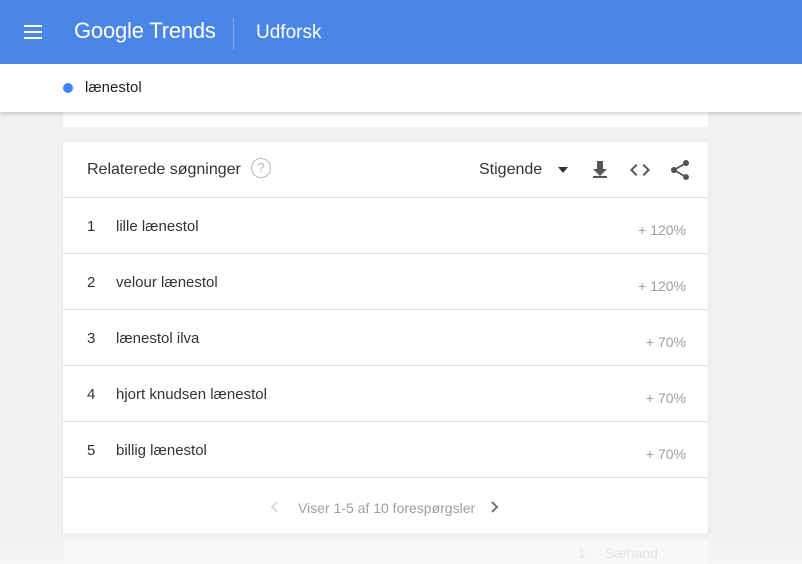  What do you see at coordinates (680, 170) in the screenshot?
I see `share-icon` at bounding box center [680, 170].